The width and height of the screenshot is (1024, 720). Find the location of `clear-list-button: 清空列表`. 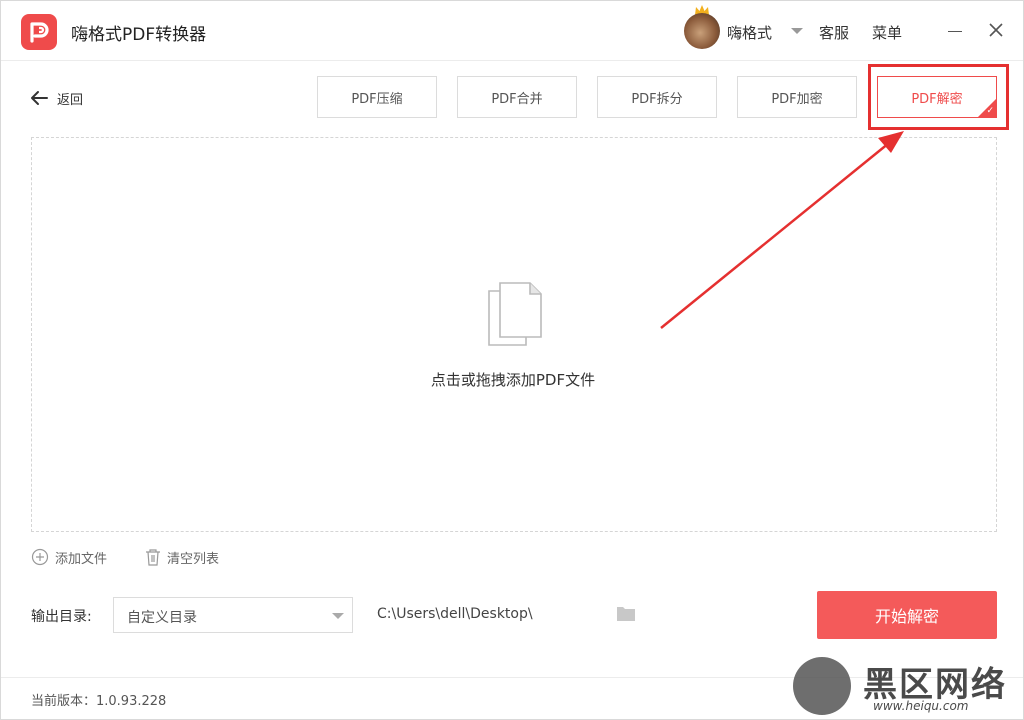

clear-list-button: 清空列表 is located at coordinates (182, 557).